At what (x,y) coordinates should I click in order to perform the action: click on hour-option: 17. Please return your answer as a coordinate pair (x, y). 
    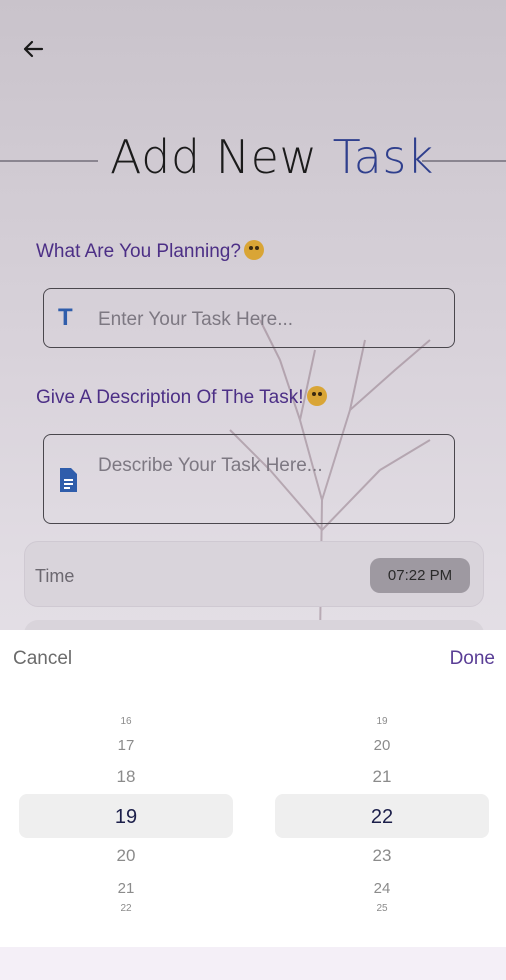
    Looking at the image, I should click on (126, 745).